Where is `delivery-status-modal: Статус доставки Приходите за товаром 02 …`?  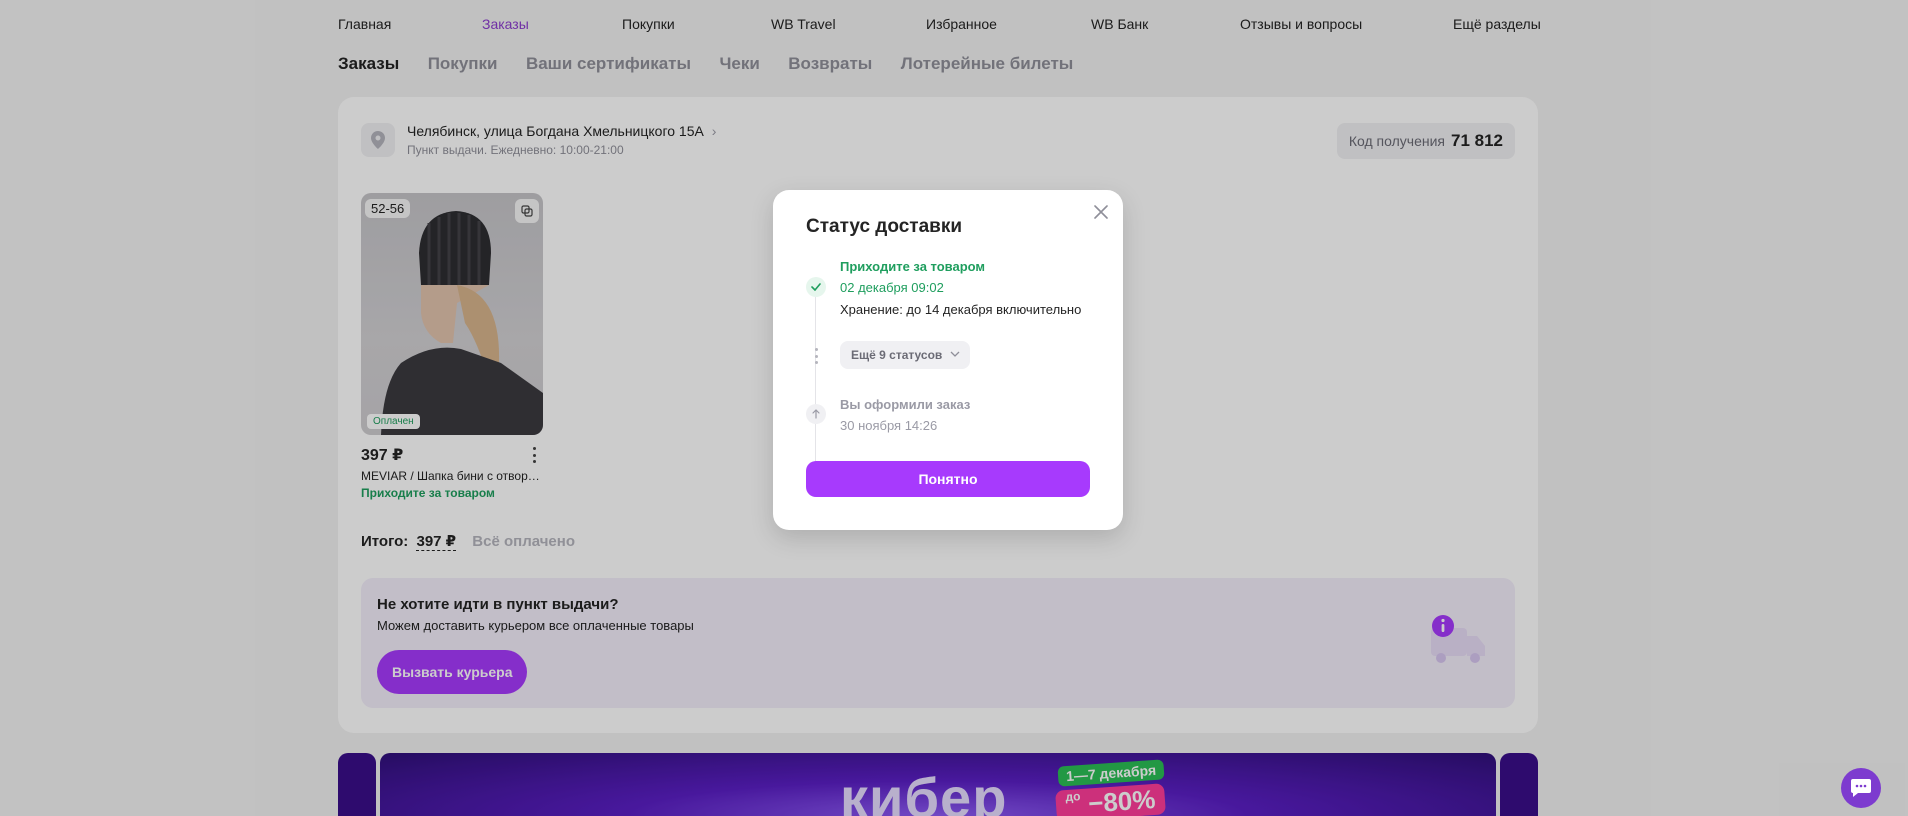 delivery-status-modal: Статус доставки Приходите за товаром 02 … is located at coordinates (948, 360).